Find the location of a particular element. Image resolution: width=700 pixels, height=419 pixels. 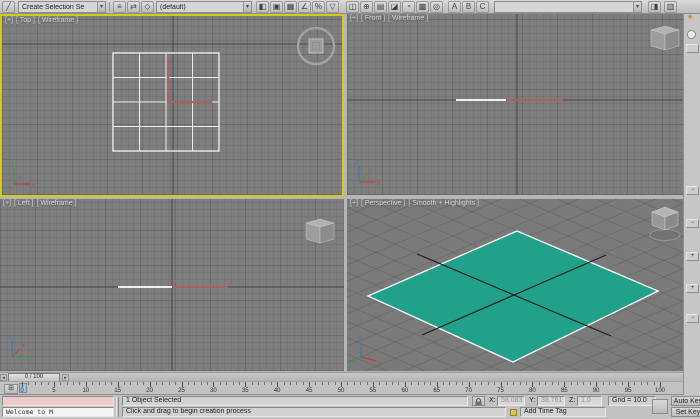

active-layer-combo: (default) ▾ is located at coordinates (204, 7).